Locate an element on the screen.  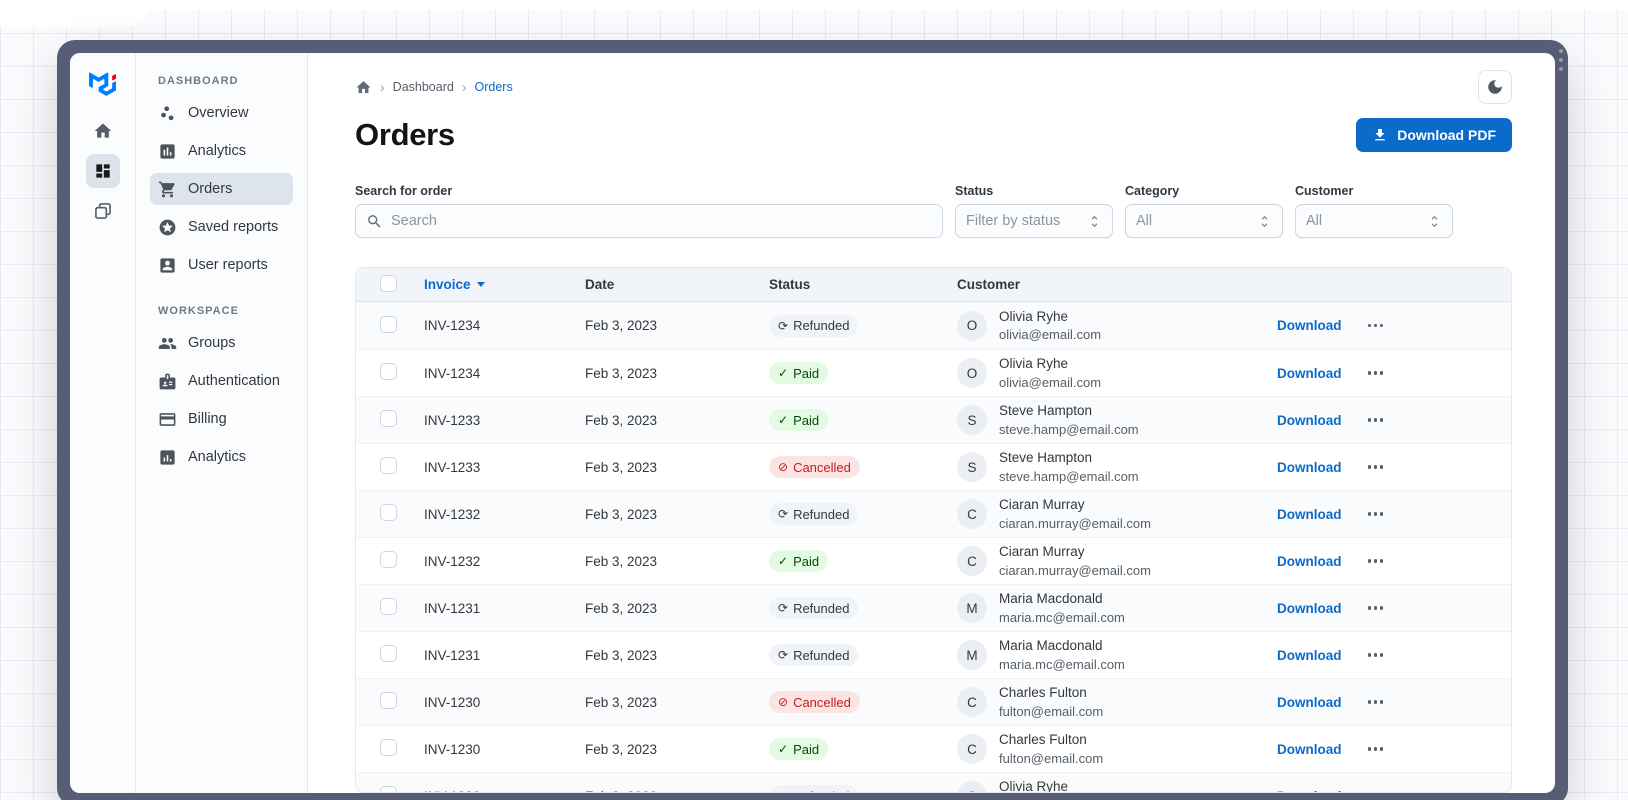
sidebar-item-groups: Groups is located at coordinates (221, 343).